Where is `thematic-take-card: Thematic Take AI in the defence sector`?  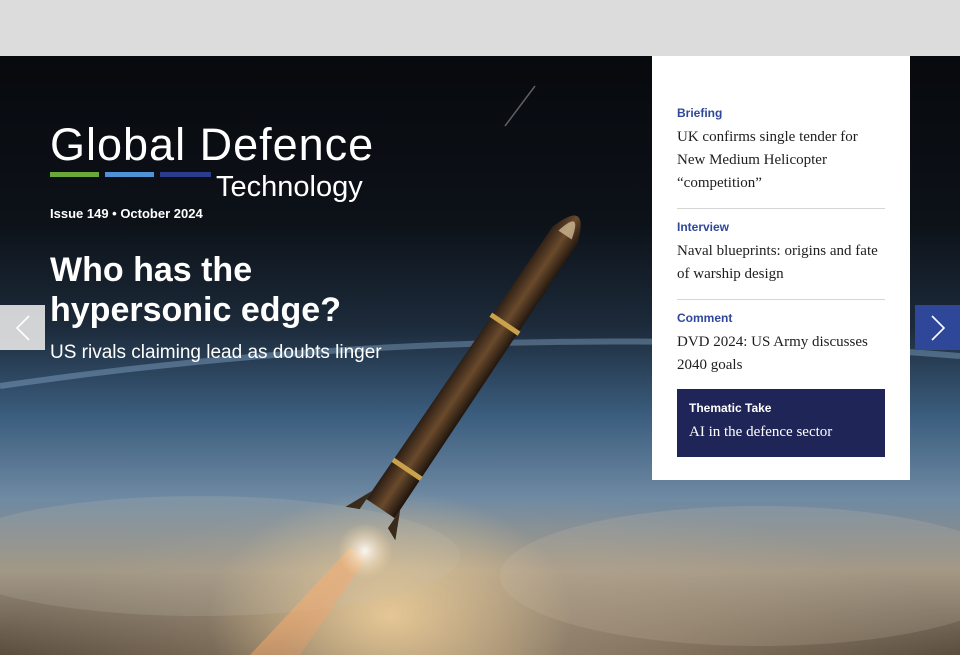
thematic-take-card: Thematic Take AI in the defence sector is located at coordinates (781, 423).